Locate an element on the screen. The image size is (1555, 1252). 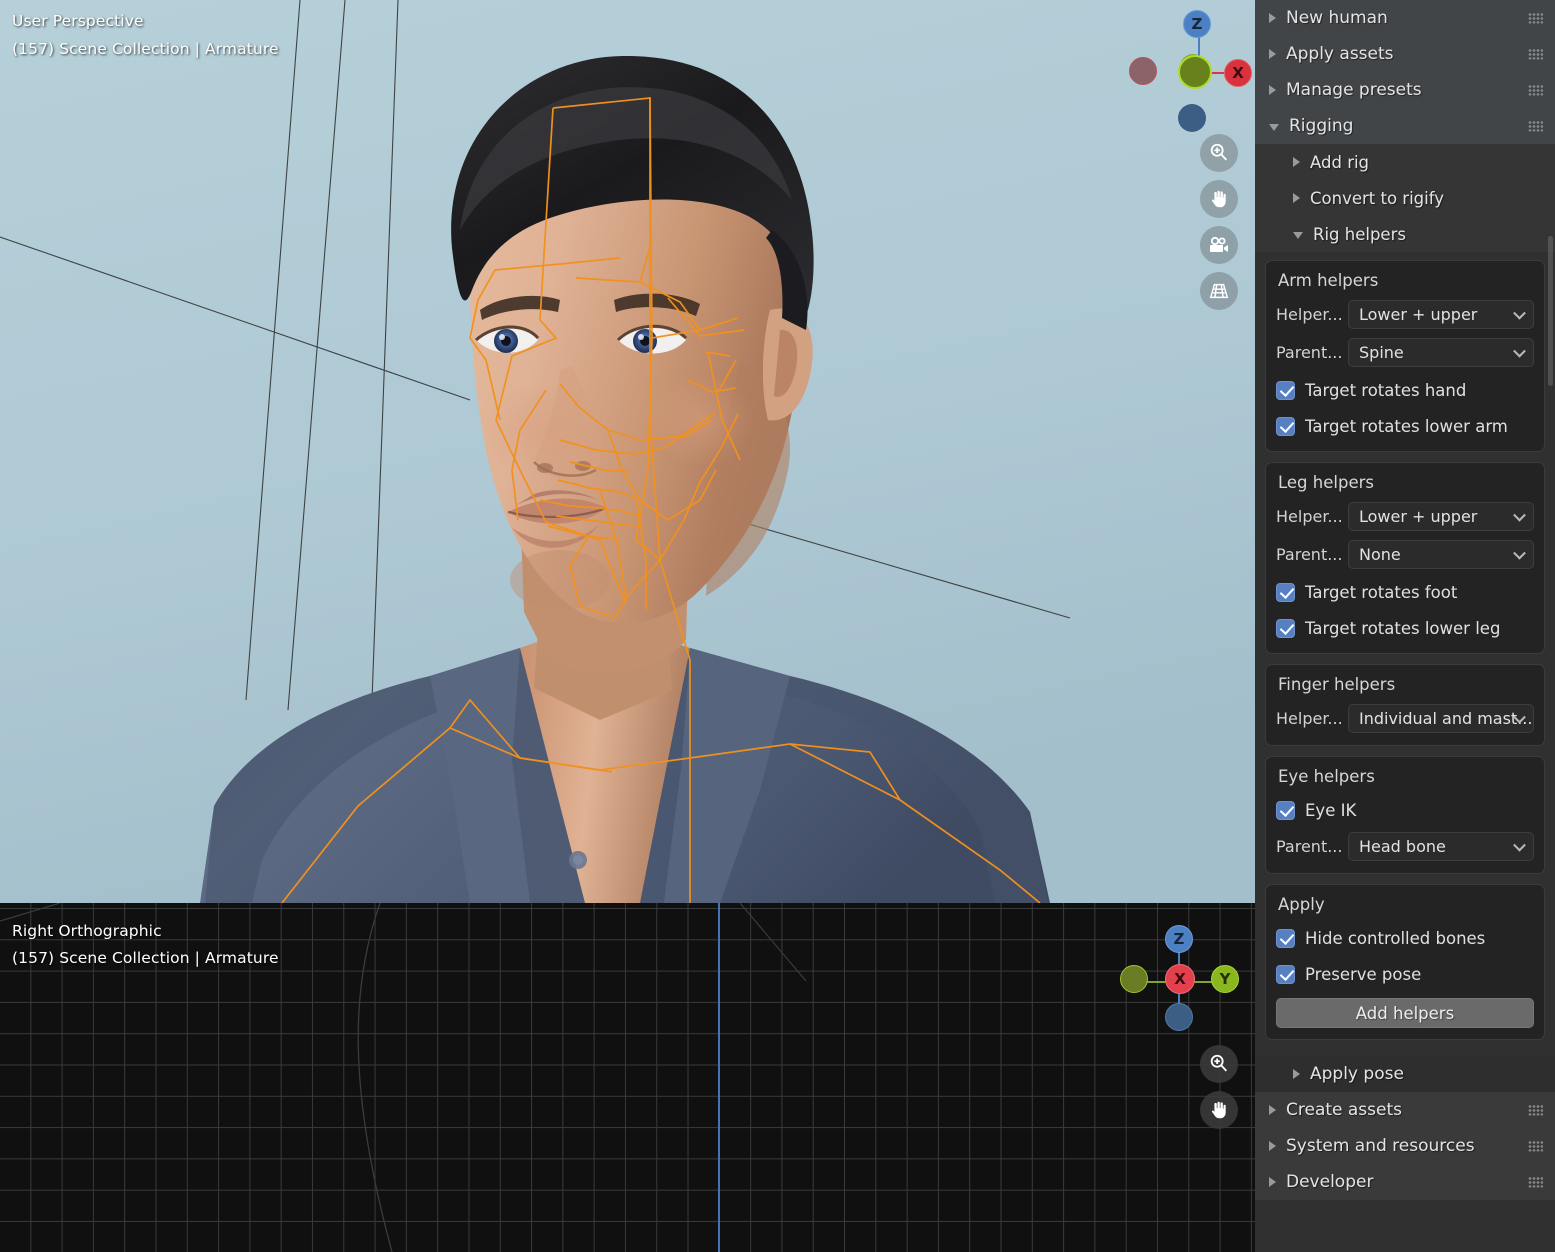
eye-ik-label: Eye IK is located at coordinates (1331, 810).